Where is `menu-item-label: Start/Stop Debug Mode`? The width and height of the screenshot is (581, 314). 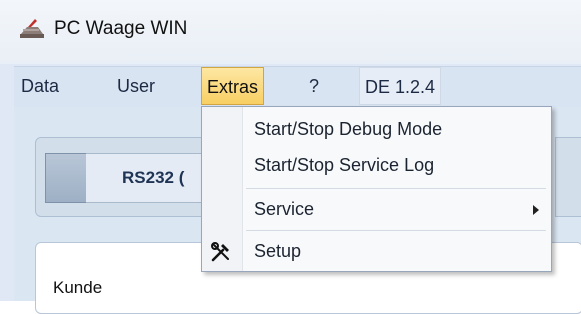 menu-item-label: Start/Stop Debug Mode is located at coordinates (348, 129).